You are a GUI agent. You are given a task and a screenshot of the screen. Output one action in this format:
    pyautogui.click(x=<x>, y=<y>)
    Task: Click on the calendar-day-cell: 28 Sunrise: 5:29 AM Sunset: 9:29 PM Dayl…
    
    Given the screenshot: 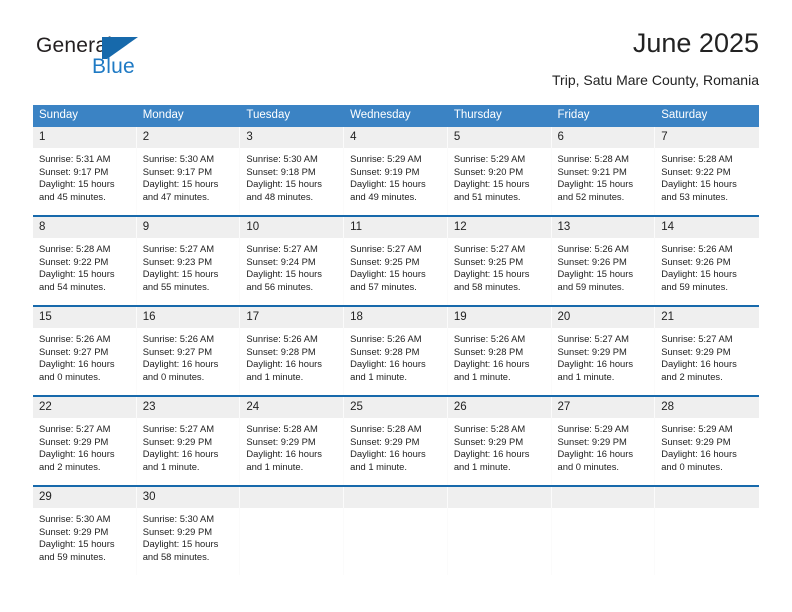 What is the action you would take?
    pyautogui.click(x=707, y=441)
    